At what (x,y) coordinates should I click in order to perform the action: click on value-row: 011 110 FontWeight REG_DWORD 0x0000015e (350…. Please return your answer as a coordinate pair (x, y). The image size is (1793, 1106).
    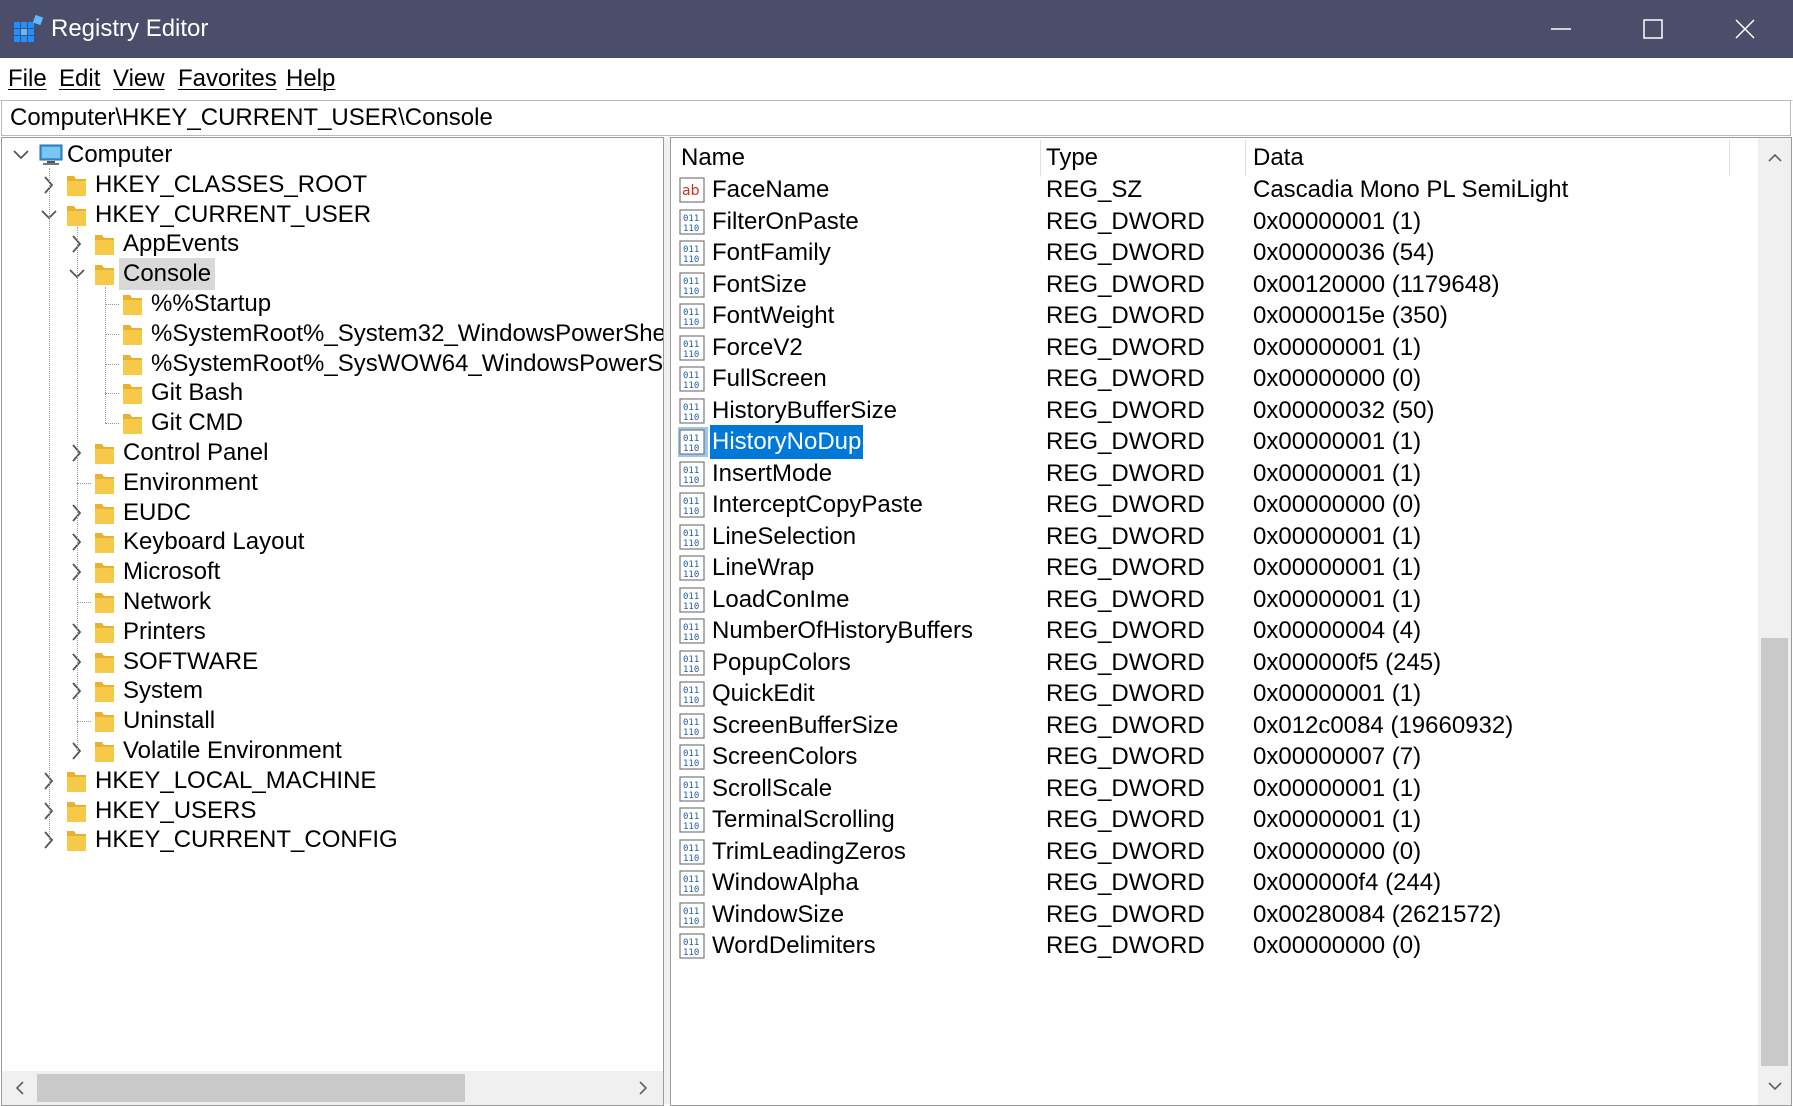
    Looking at the image, I should click on (1213, 316).